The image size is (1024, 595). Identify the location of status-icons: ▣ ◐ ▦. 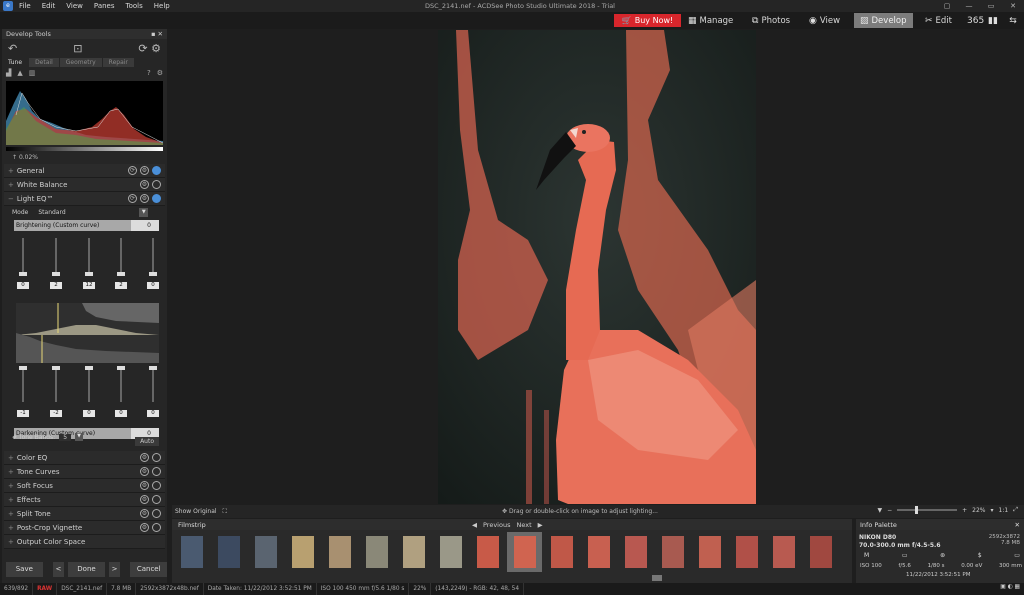
(1010, 587).